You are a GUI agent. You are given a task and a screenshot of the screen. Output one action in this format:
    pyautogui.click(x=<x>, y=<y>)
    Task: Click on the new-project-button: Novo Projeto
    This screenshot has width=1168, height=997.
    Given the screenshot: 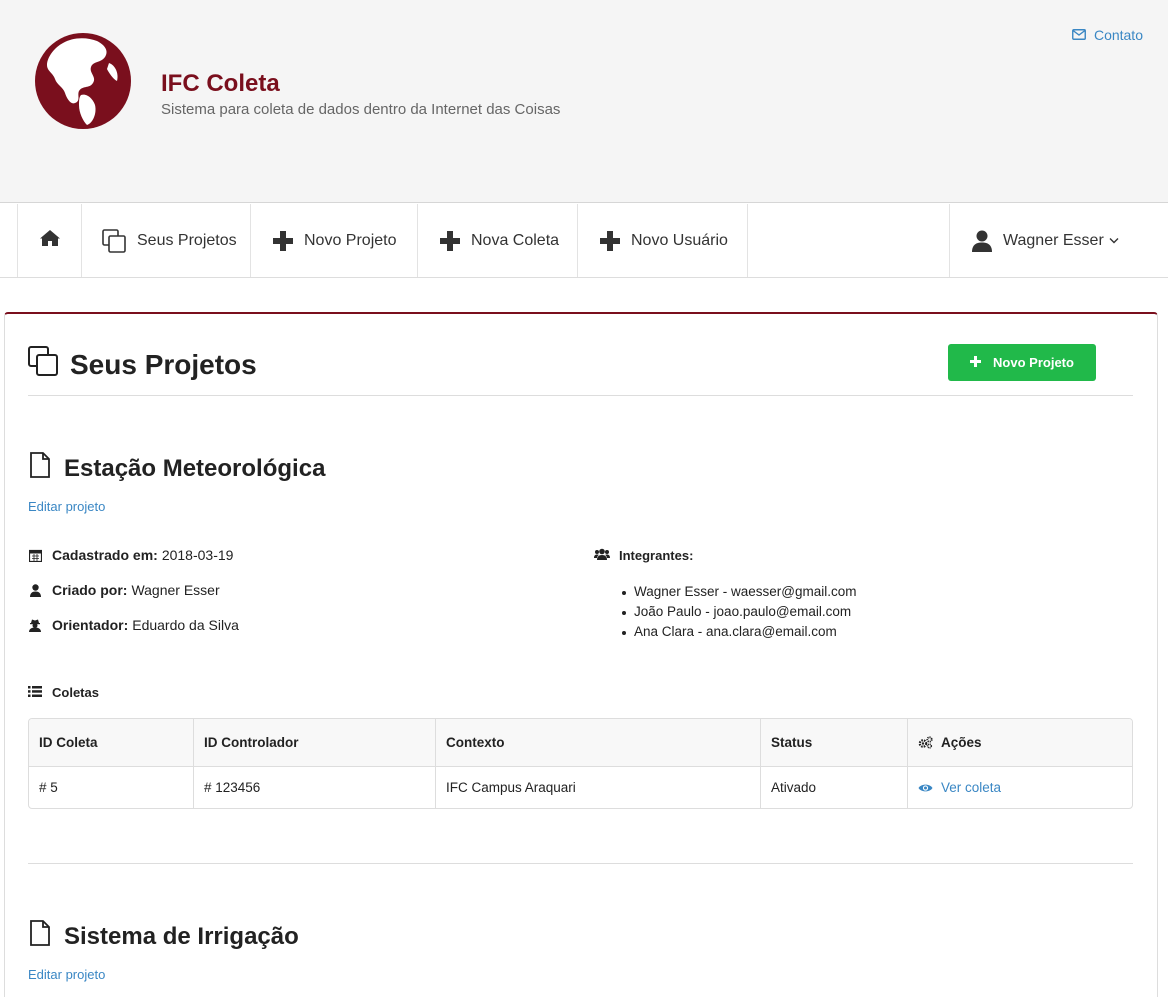 What is the action you would take?
    pyautogui.click(x=1022, y=362)
    